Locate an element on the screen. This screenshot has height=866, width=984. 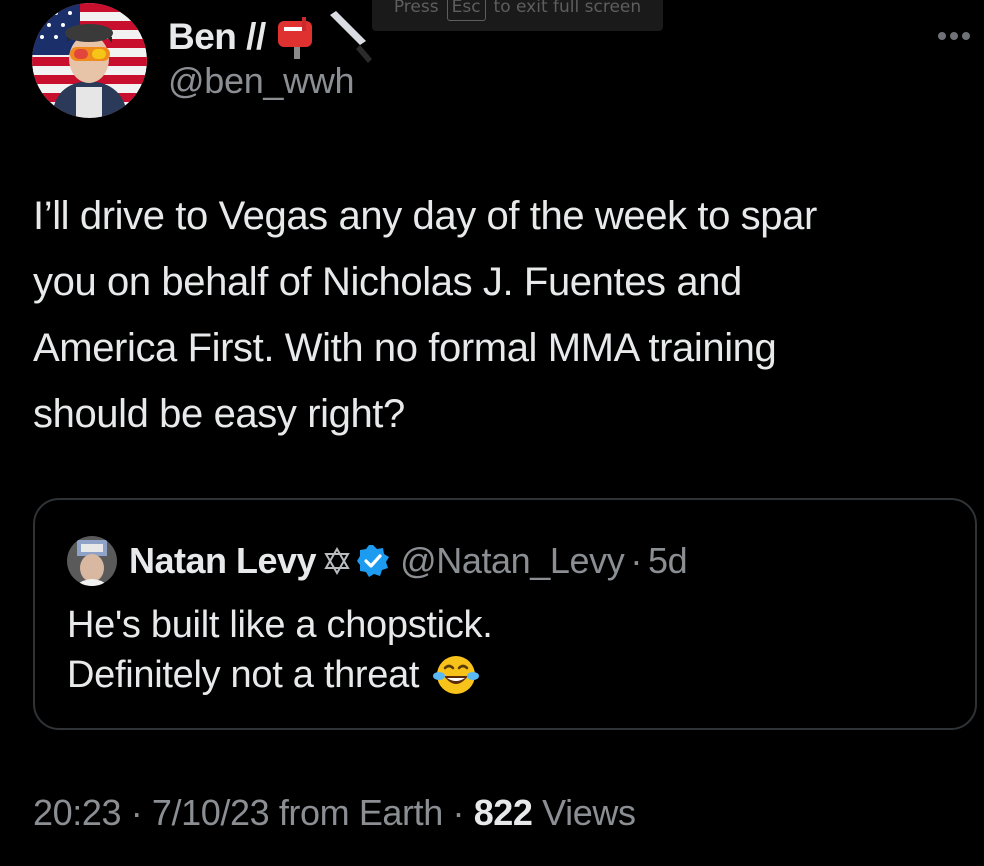
quoted-tweet-age: 5d is located at coordinates (668, 561).